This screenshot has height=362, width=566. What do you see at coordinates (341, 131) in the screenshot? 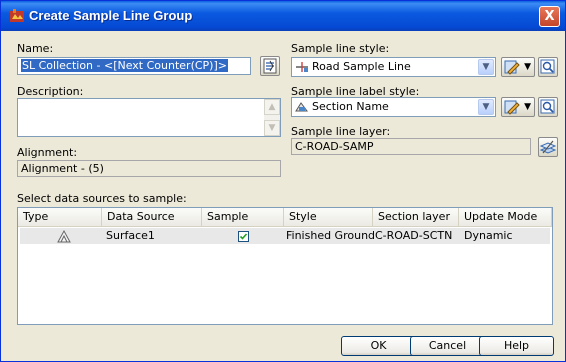
I see `sample-line-layer-label: Sample line layer:` at bounding box center [341, 131].